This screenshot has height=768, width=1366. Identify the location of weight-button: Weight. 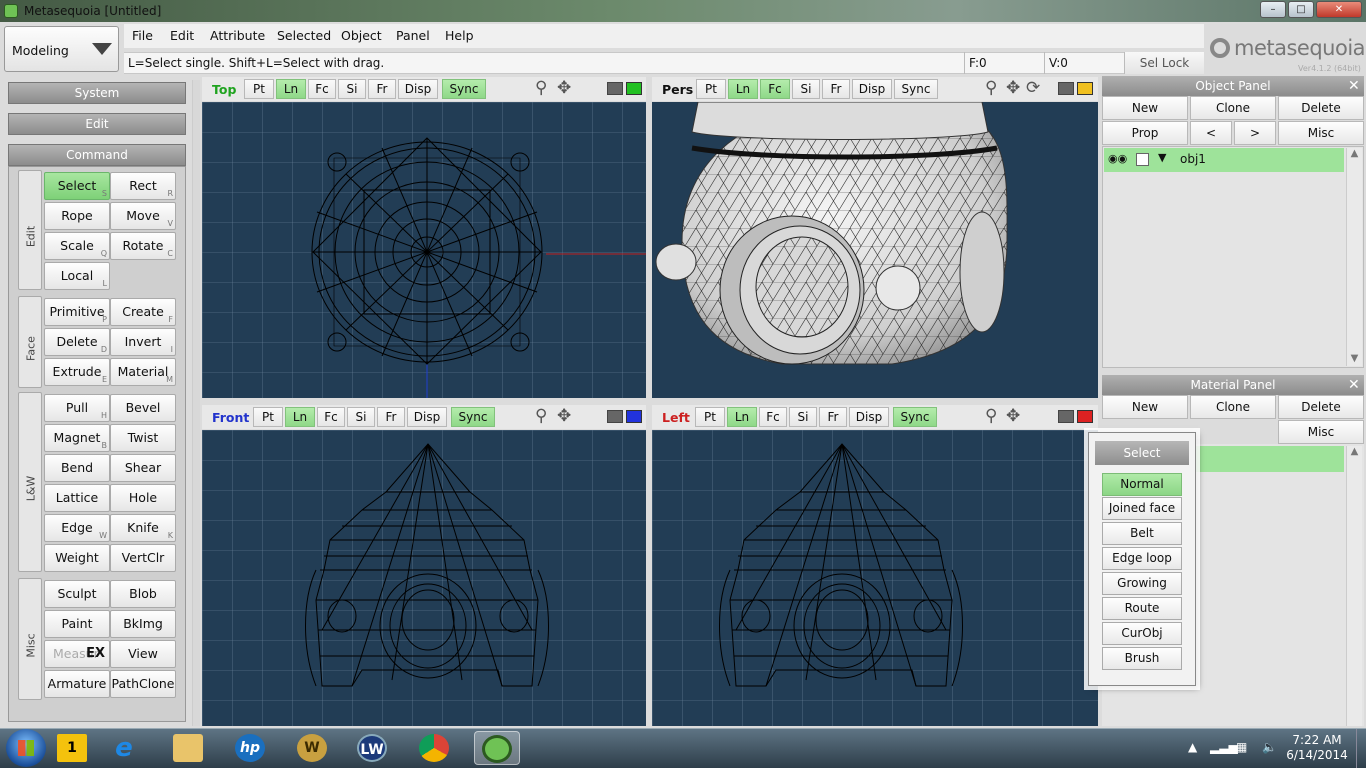
(77, 558).